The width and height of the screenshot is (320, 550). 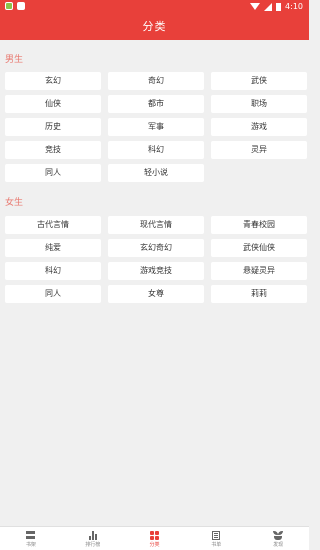 I want to click on app-icon, so click(x=21, y=6).